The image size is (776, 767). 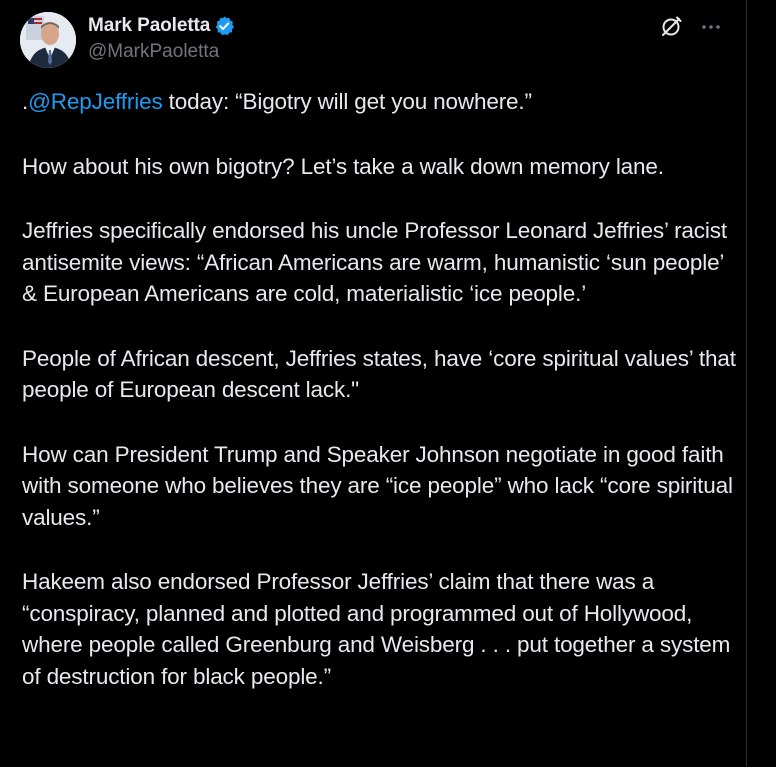 I want to click on author-handle: @MarkPaoletta, so click(x=161, y=52).